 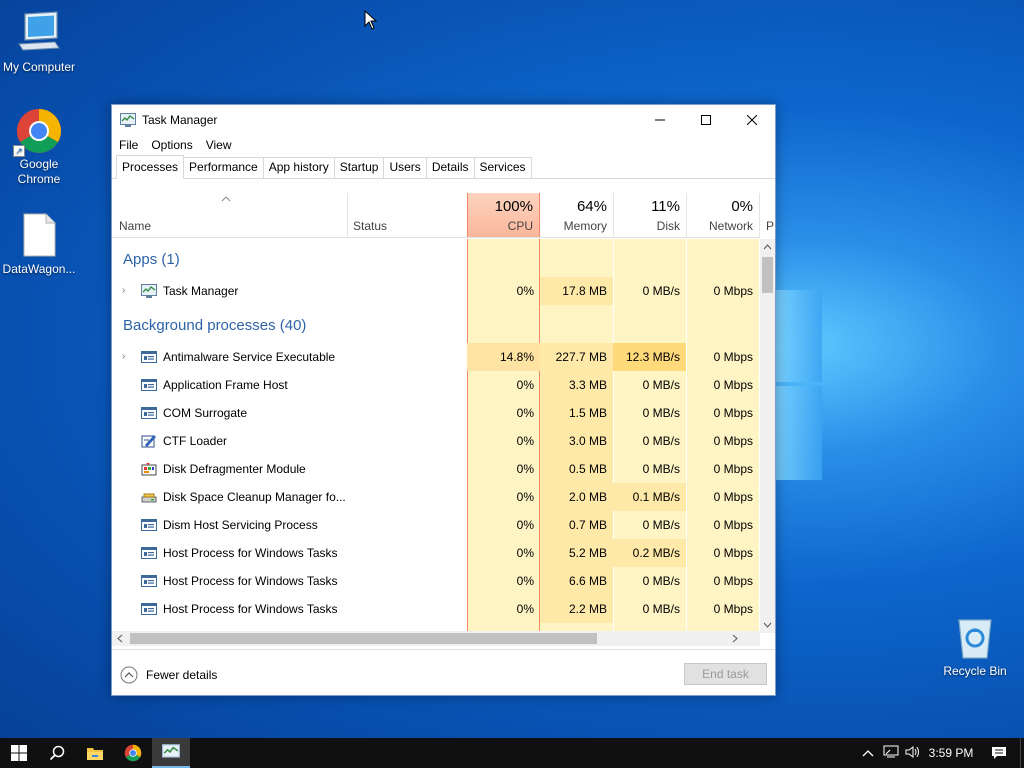 I want to click on tab-users: Users, so click(x=405, y=167).